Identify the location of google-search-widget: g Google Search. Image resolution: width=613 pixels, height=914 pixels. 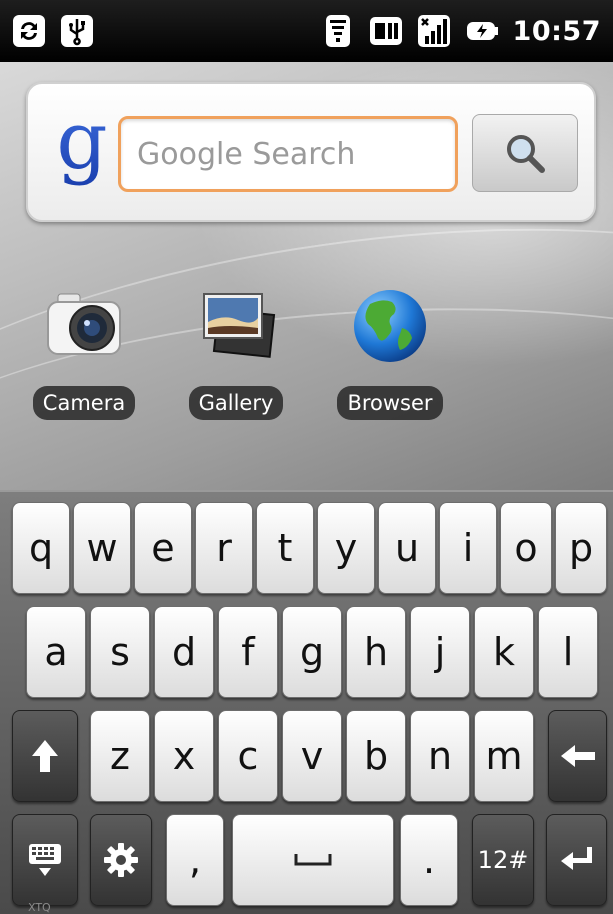
(311, 152).